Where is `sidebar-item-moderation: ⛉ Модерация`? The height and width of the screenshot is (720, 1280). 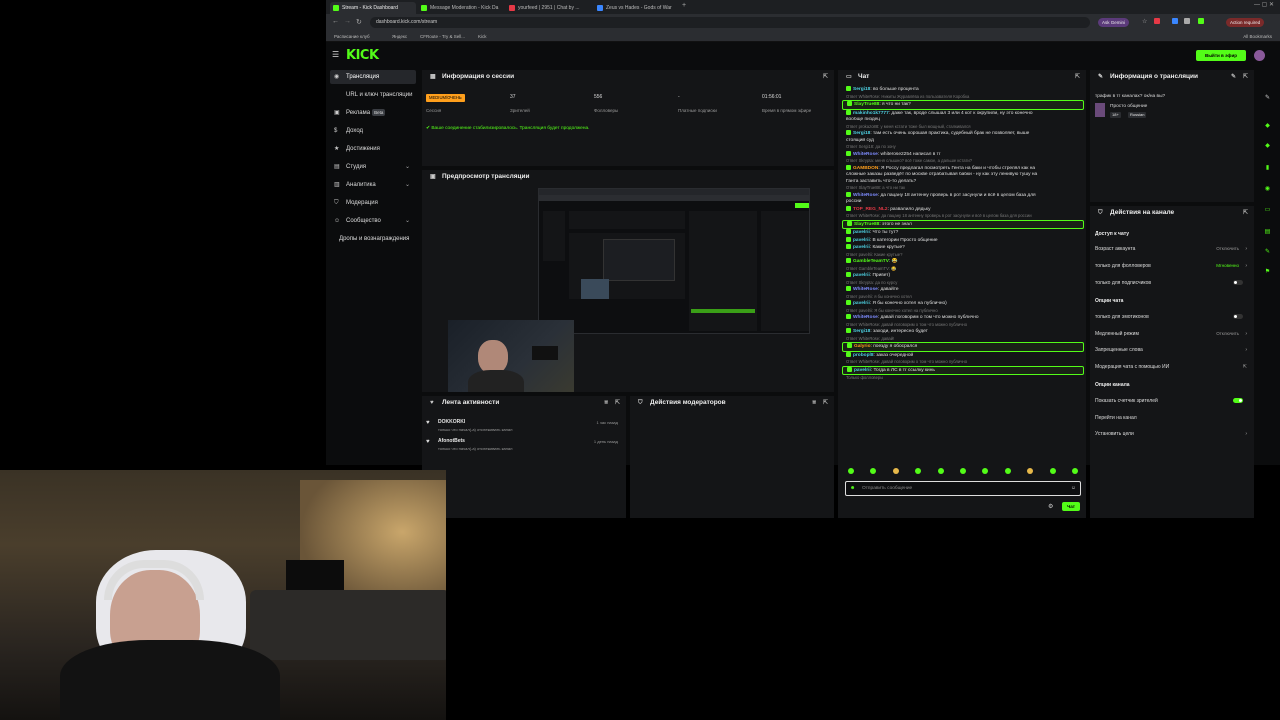 sidebar-item-moderation: ⛉ Модерация is located at coordinates (373, 203).